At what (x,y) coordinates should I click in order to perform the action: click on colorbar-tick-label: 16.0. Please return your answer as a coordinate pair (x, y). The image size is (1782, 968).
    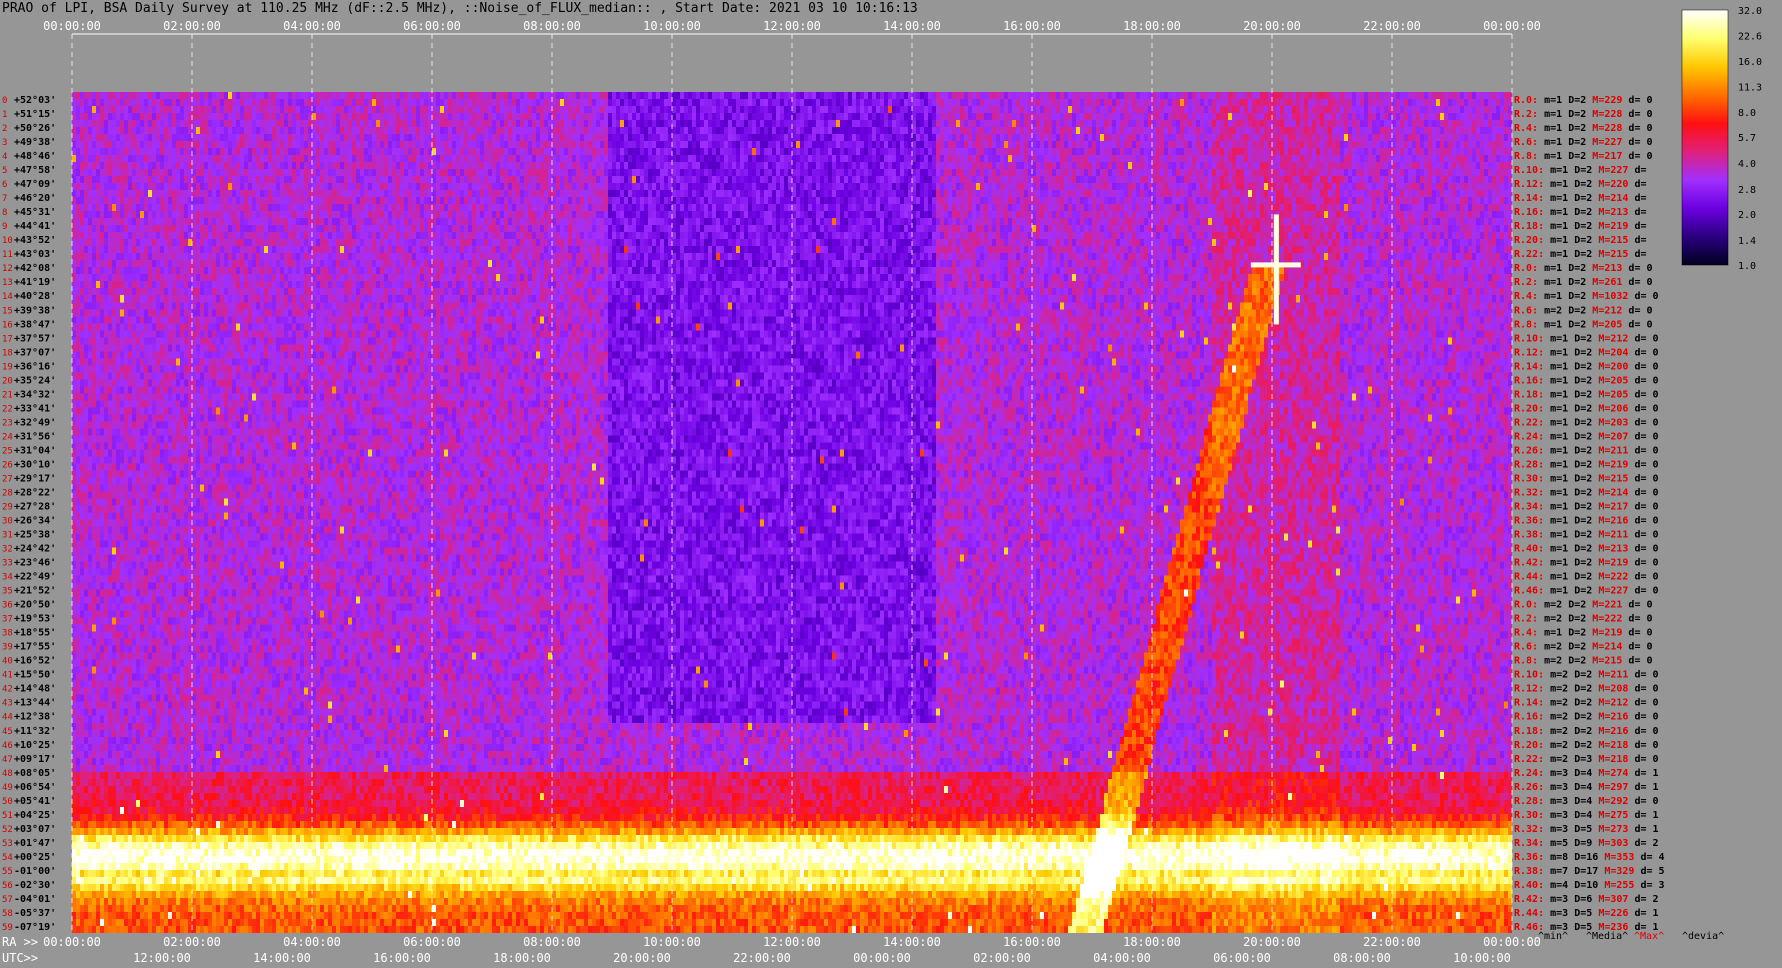
    Looking at the image, I should click on (1750, 62).